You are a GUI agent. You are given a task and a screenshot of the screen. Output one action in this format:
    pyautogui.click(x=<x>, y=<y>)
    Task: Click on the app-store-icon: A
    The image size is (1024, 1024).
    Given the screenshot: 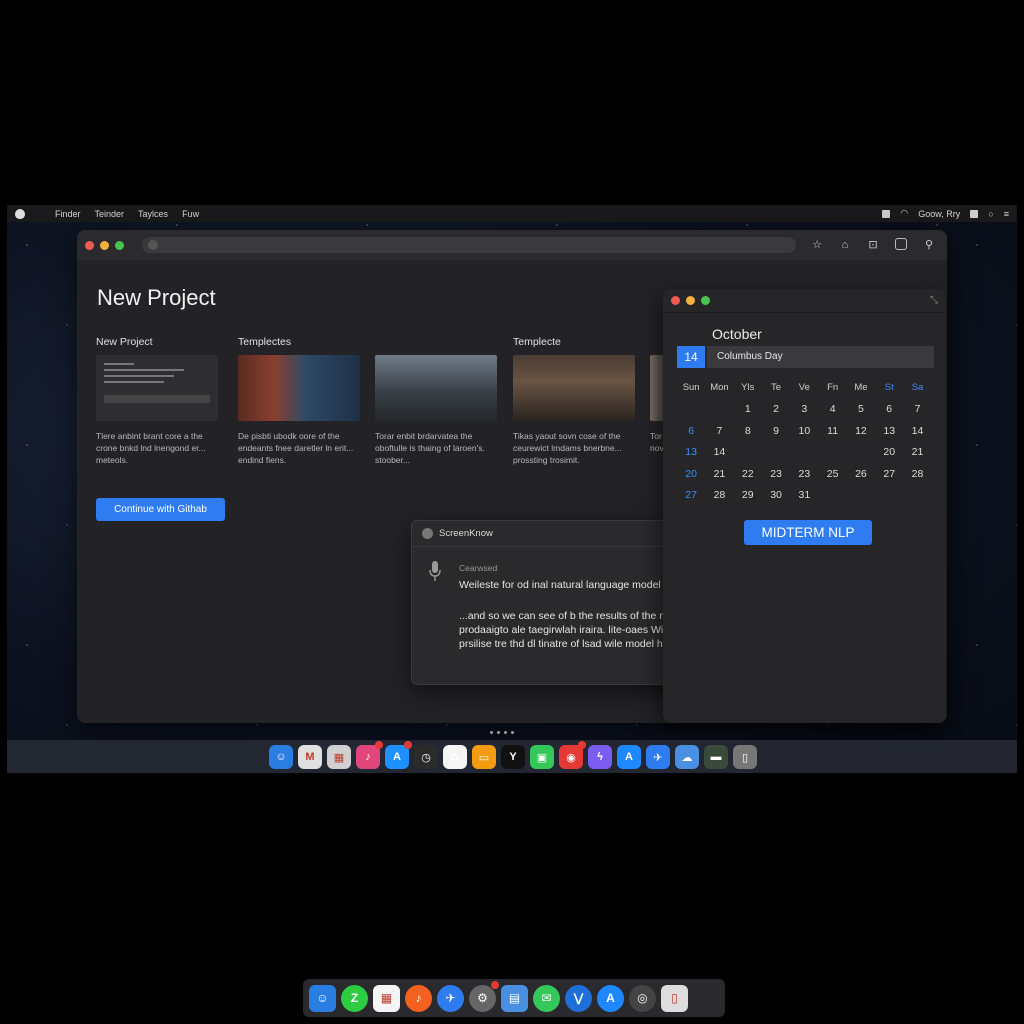 What is the action you would take?
    pyautogui.click(x=398, y=755)
    